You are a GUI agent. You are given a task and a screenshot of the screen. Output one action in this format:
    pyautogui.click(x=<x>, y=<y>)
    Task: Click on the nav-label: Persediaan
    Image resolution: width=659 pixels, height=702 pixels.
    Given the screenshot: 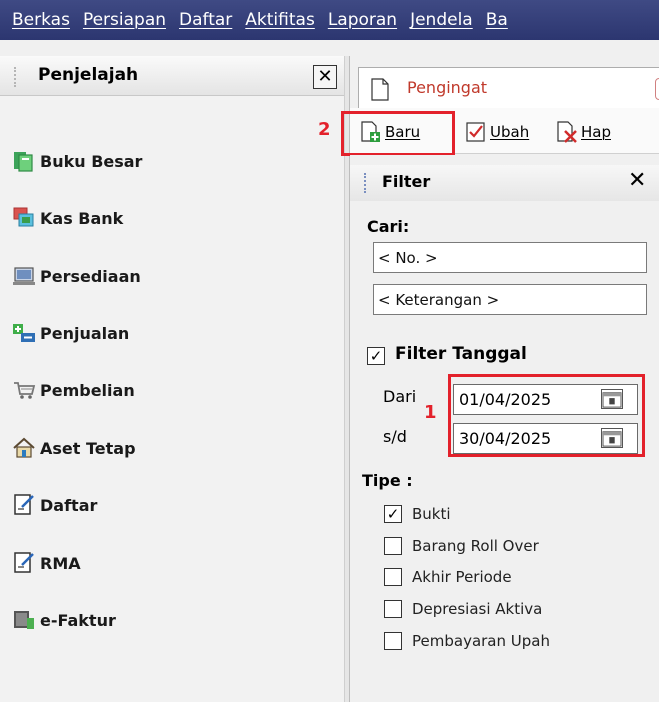 What is the action you would take?
    pyautogui.click(x=90, y=276)
    